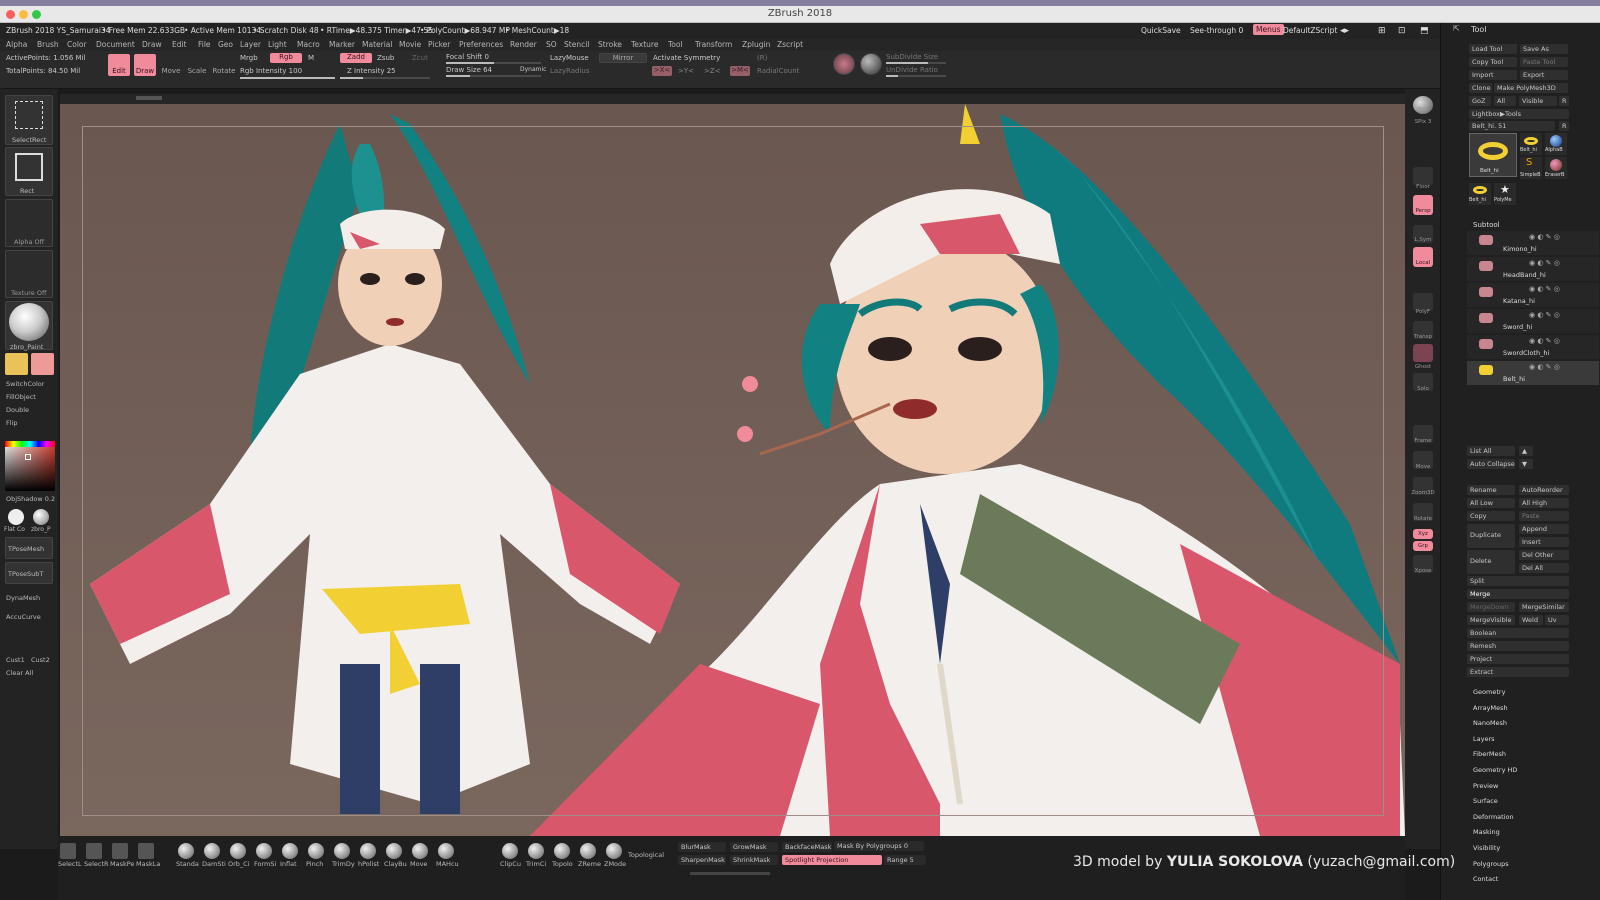 This screenshot has width=1600, height=900. Describe the element at coordinates (152, 44) in the screenshot. I see `menu-draw: Draw` at that location.